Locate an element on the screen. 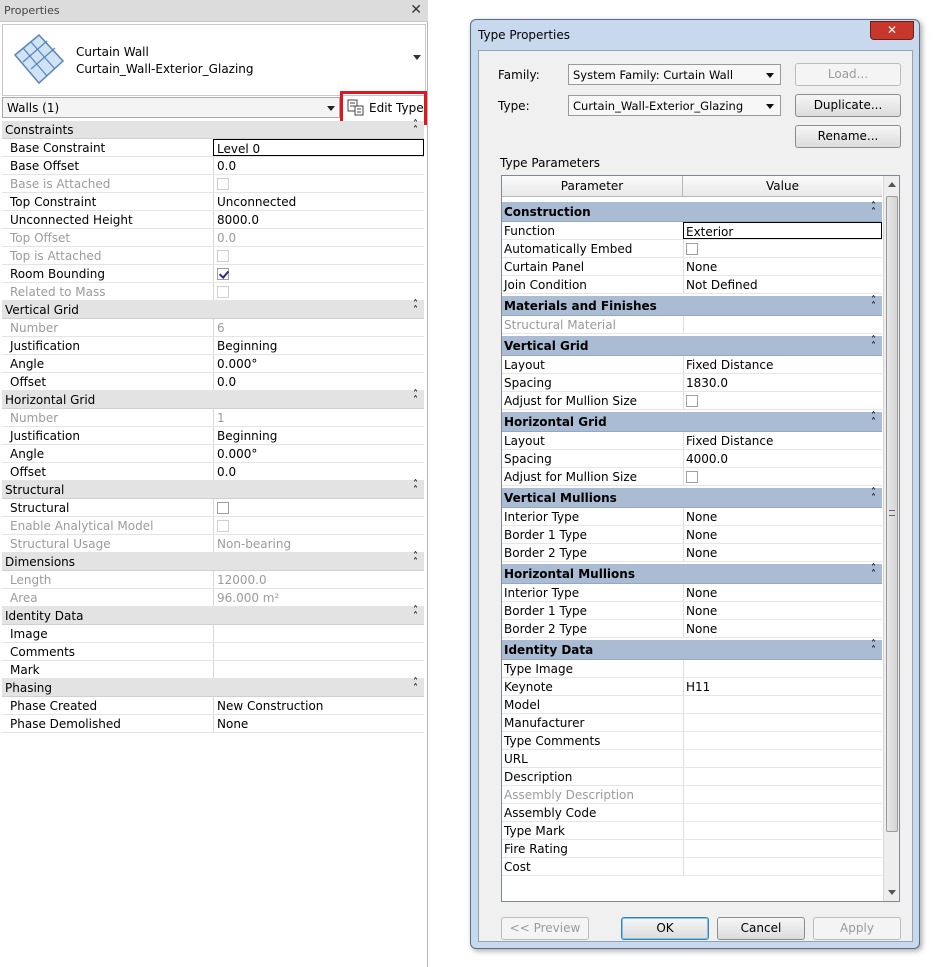  property-row-assembly-description: Assembly Description is located at coordinates (692, 795).